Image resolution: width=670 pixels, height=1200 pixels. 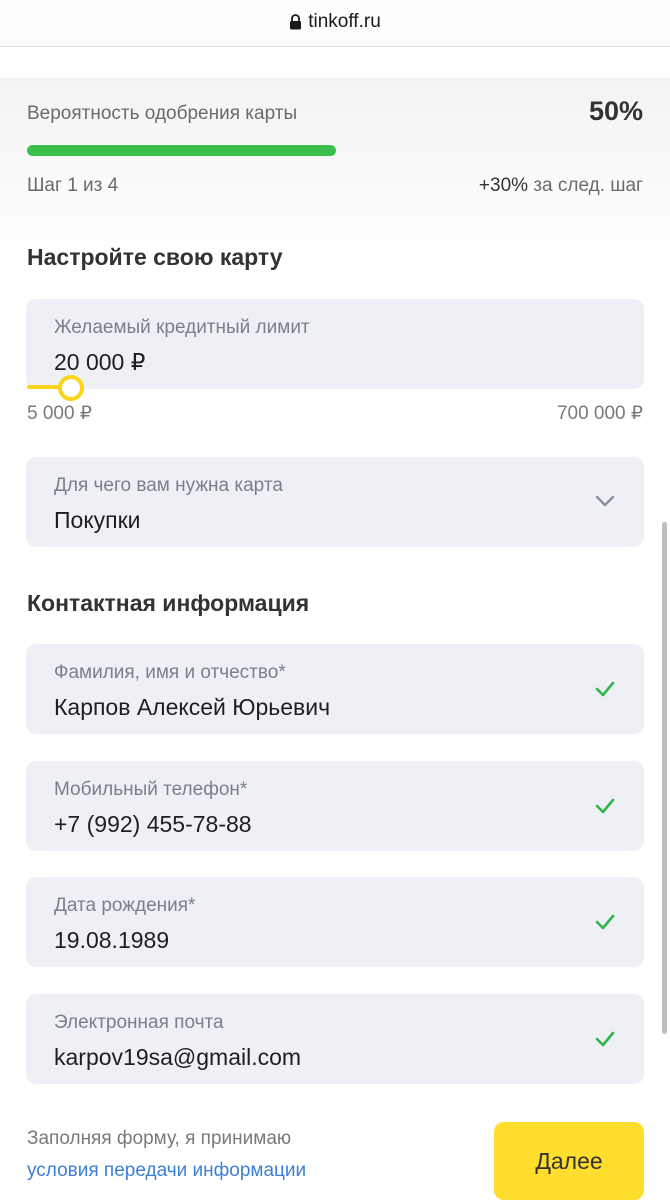 What do you see at coordinates (599, 413) in the screenshot?
I see `credit-limit-max: 700 000 ₽` at bounding box center [599, 413].